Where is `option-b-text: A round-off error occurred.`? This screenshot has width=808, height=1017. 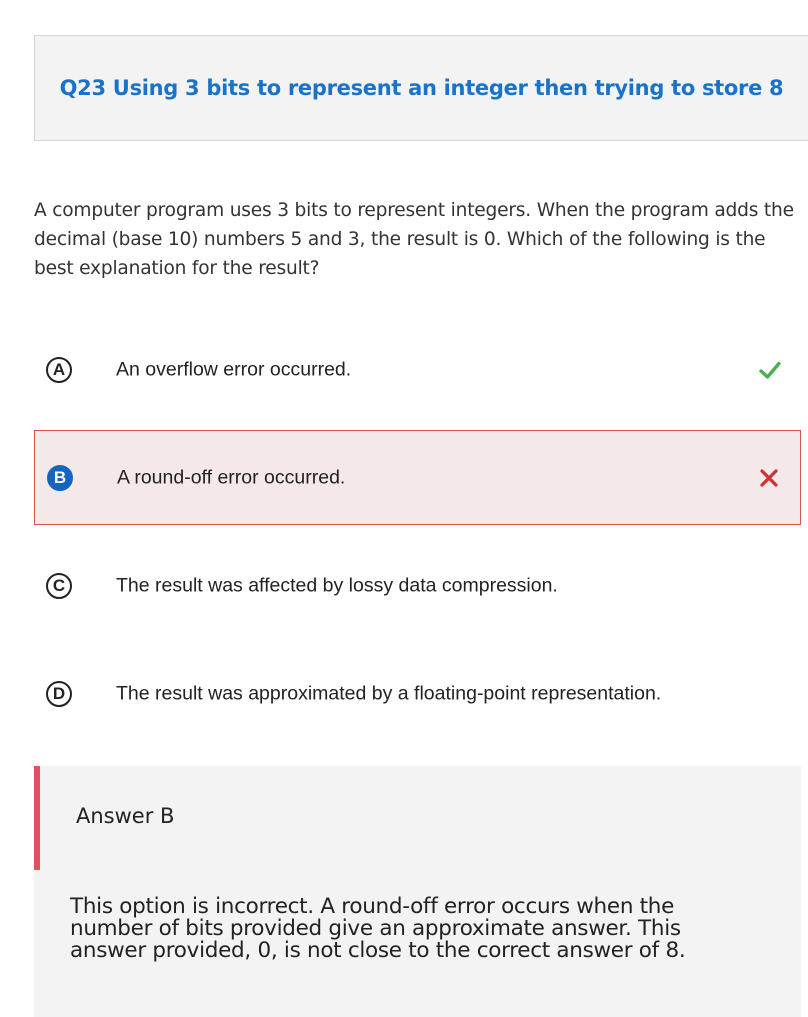 option-b-text: A round-off error occurred. is located at coordinates (231, 477).